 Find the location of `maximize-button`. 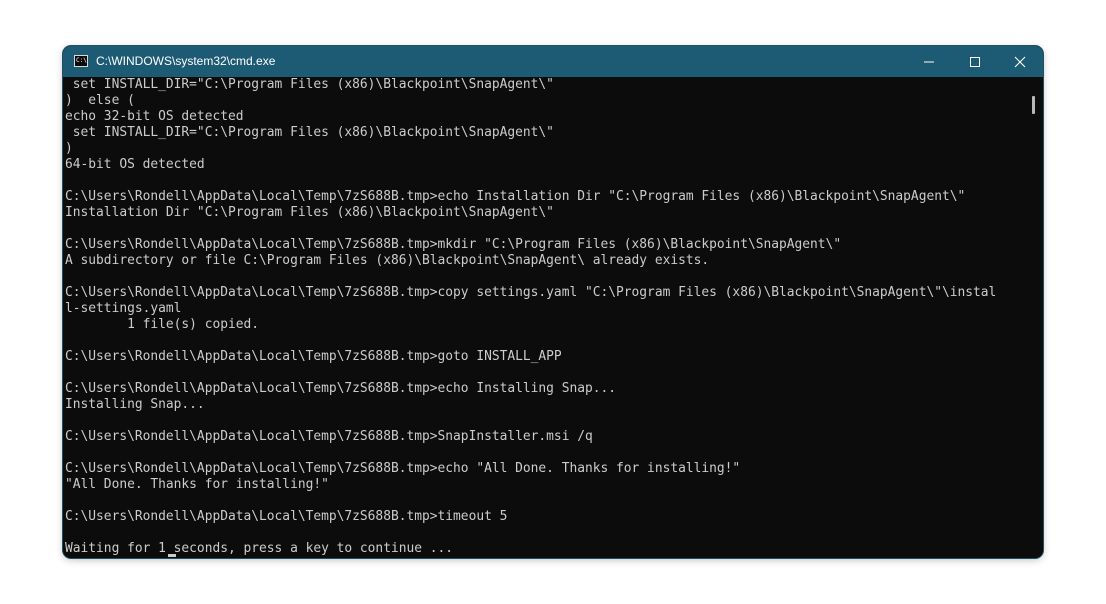

maximize-button is located at coordinates (975, 61).